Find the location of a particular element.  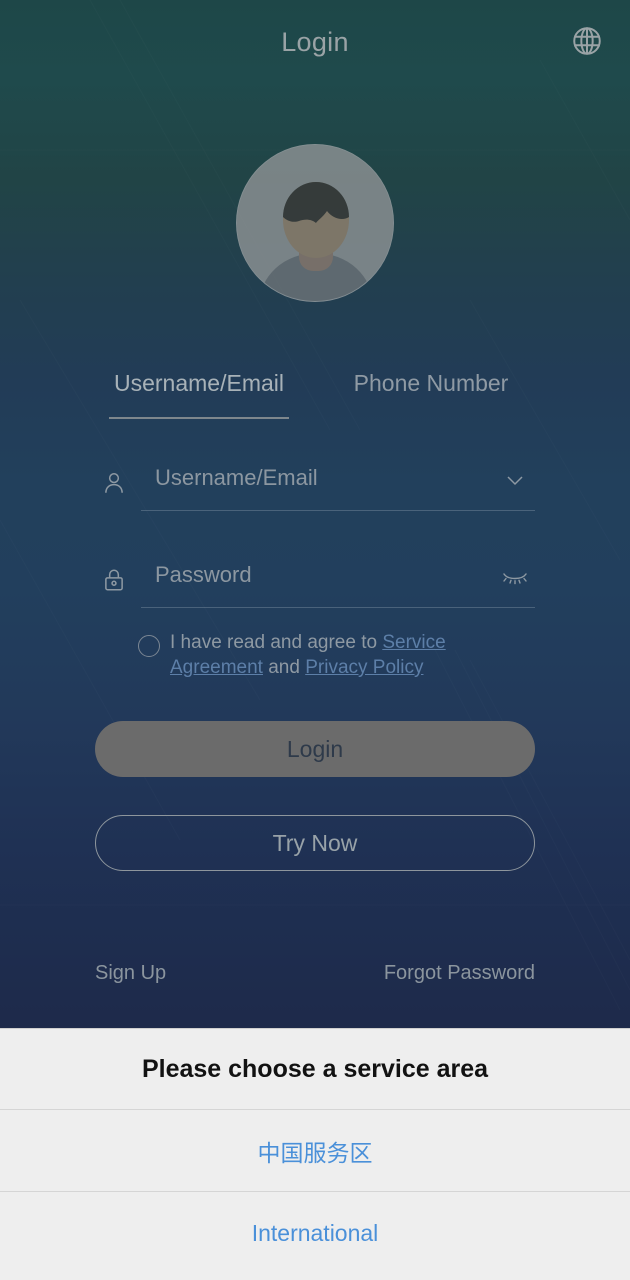

password-input is located at coordinates (338, 579).